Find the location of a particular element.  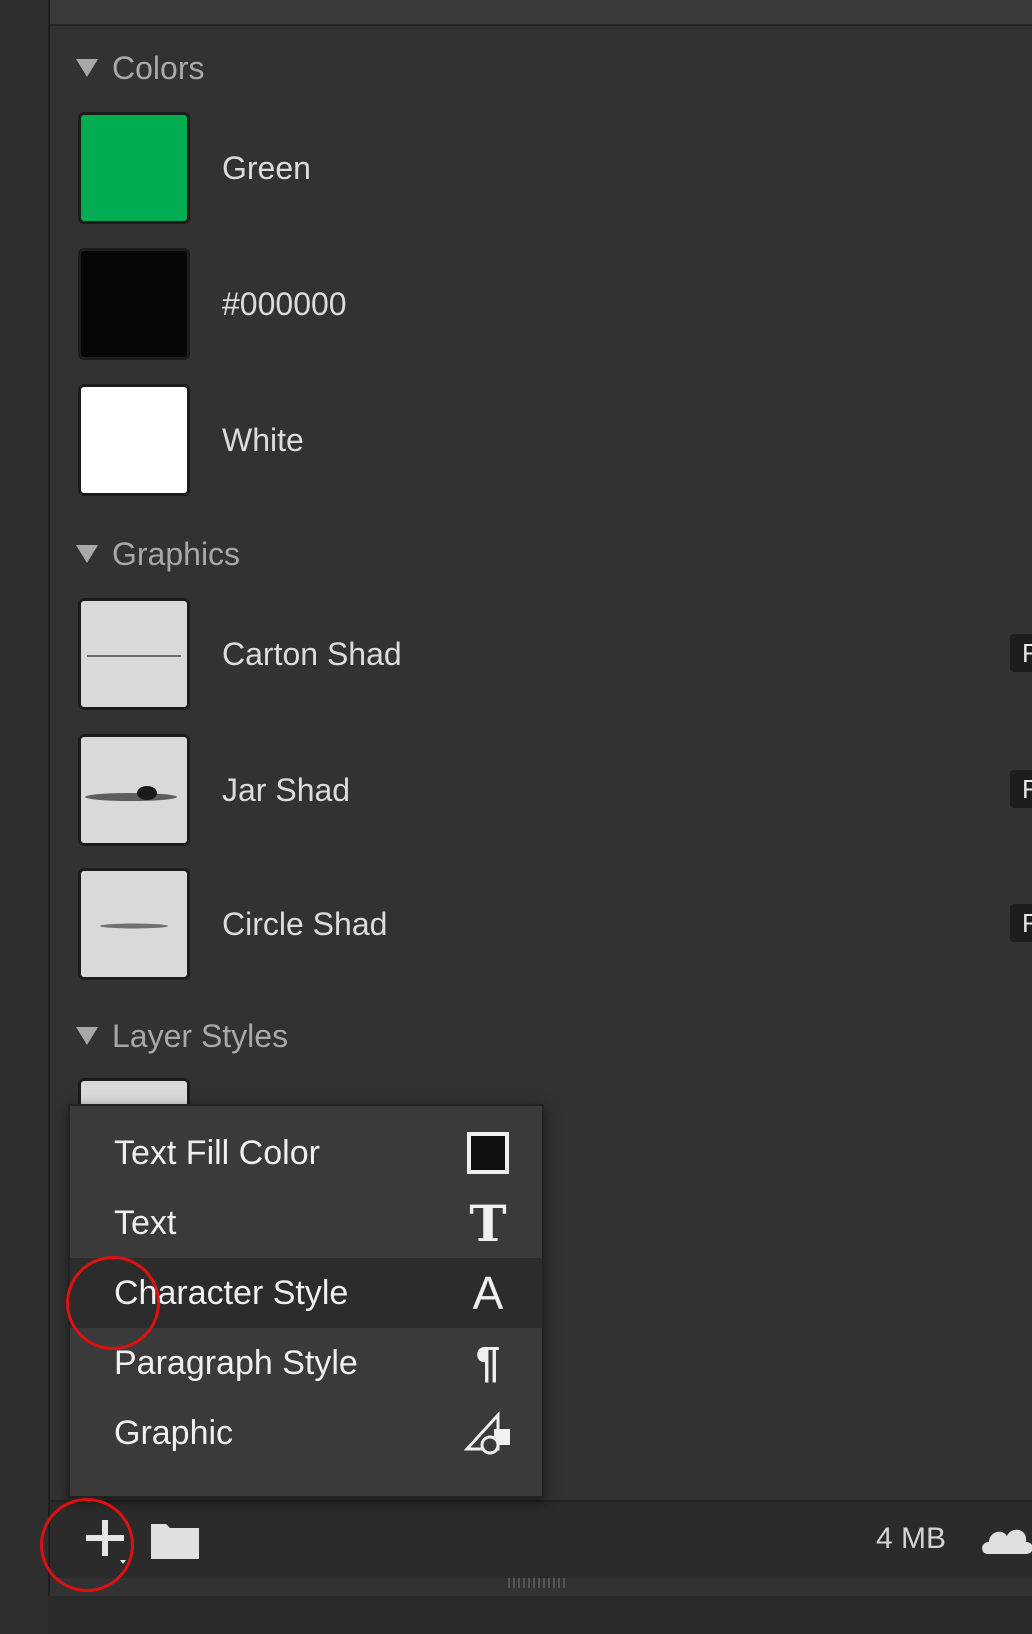

graphic-item-jar-shad: Jar Shad is located at coordinates (548, 790).